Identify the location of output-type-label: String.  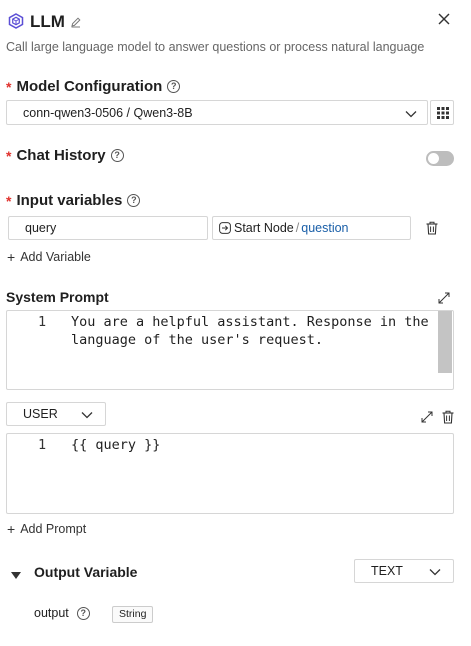
(133, 614).